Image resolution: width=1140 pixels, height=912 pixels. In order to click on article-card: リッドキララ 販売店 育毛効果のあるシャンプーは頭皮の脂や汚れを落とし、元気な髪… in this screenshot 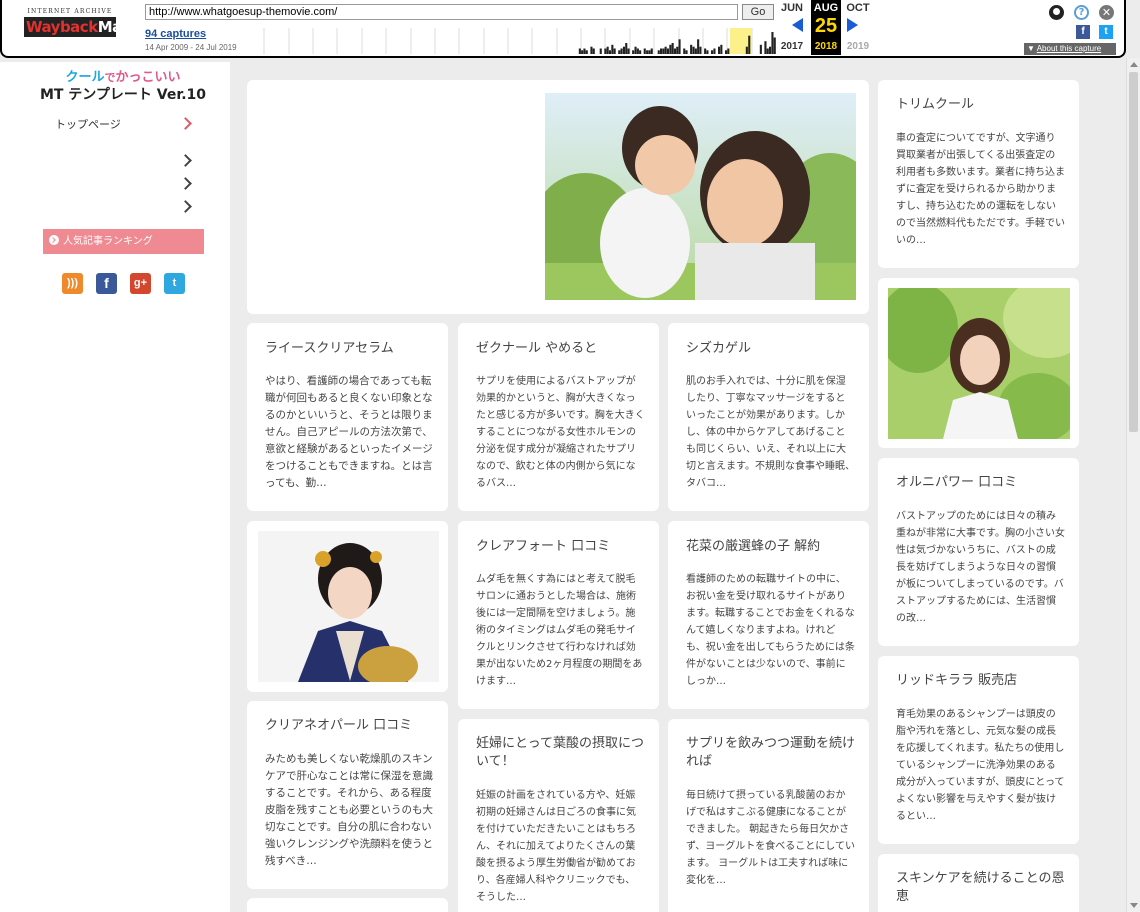, I will do `click(978, 750)`.